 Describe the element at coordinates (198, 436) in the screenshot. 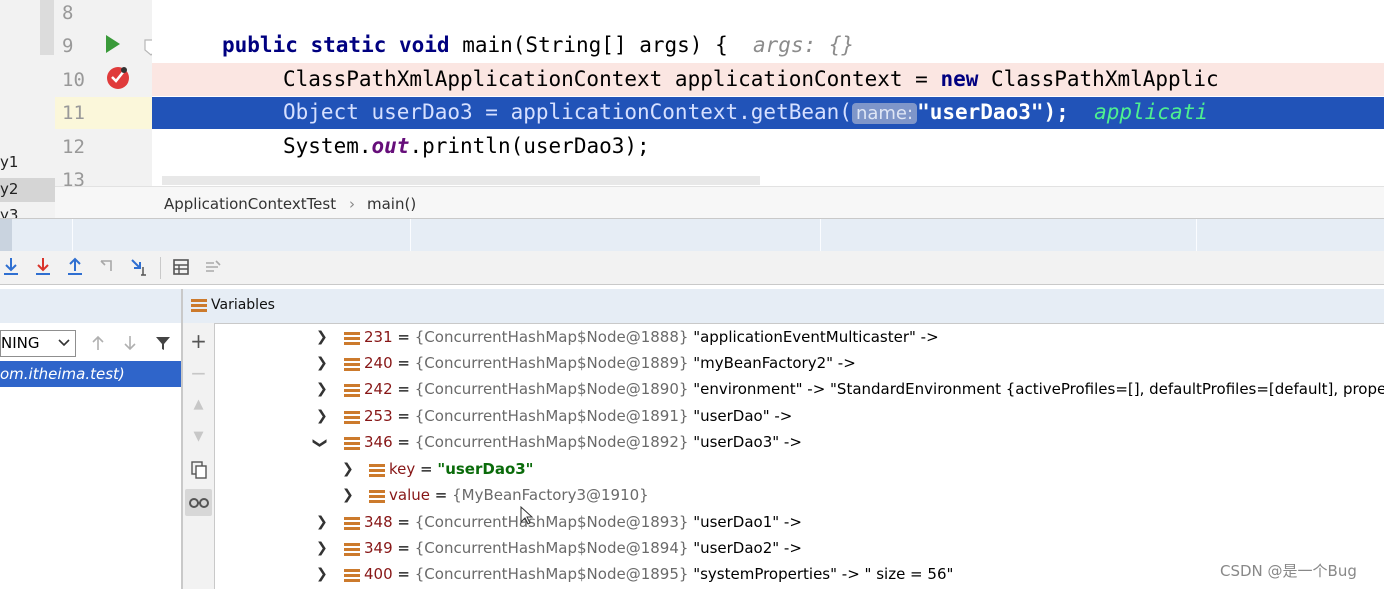

I see `move-down-icon: ▼` at that location.